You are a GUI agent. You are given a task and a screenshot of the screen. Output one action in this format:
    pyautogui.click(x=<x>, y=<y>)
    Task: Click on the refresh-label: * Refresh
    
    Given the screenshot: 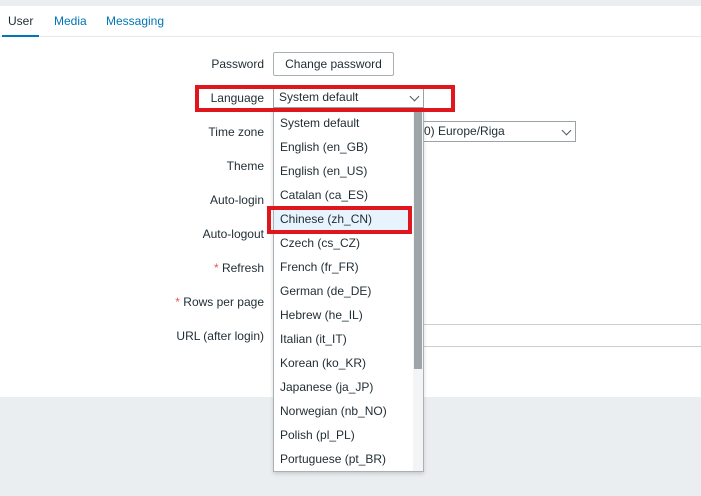 What is the action you would take?
    pyautogui.click(x=132, y=268)
    